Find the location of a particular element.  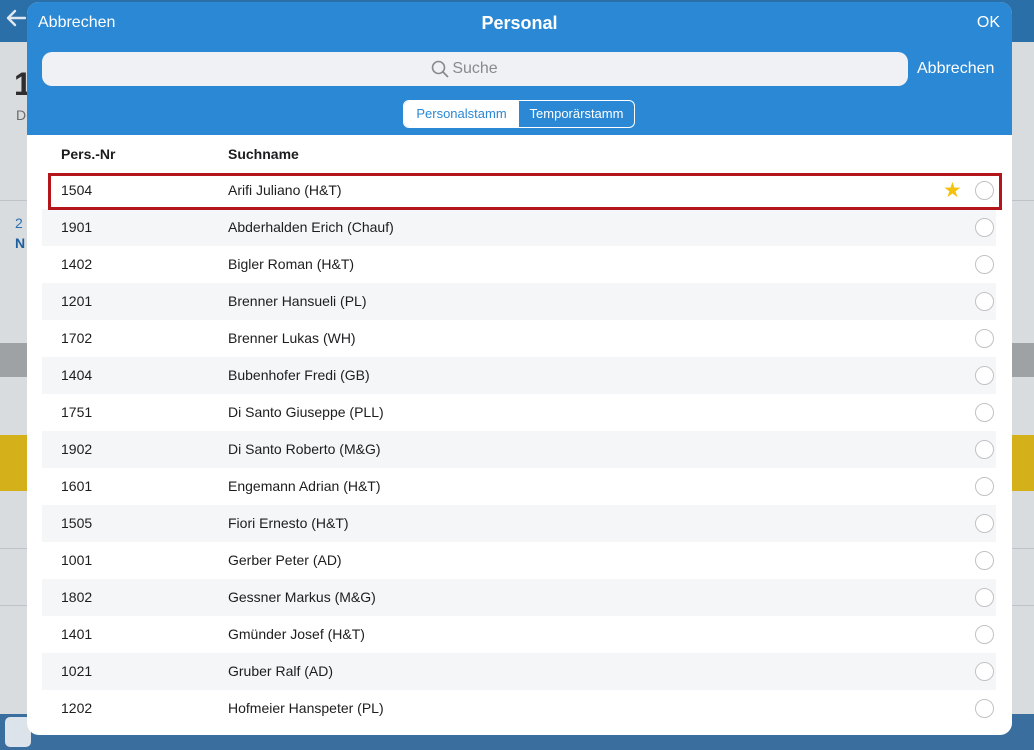

pers-nr-cell: 1401 is located at coordinates (77, 634).